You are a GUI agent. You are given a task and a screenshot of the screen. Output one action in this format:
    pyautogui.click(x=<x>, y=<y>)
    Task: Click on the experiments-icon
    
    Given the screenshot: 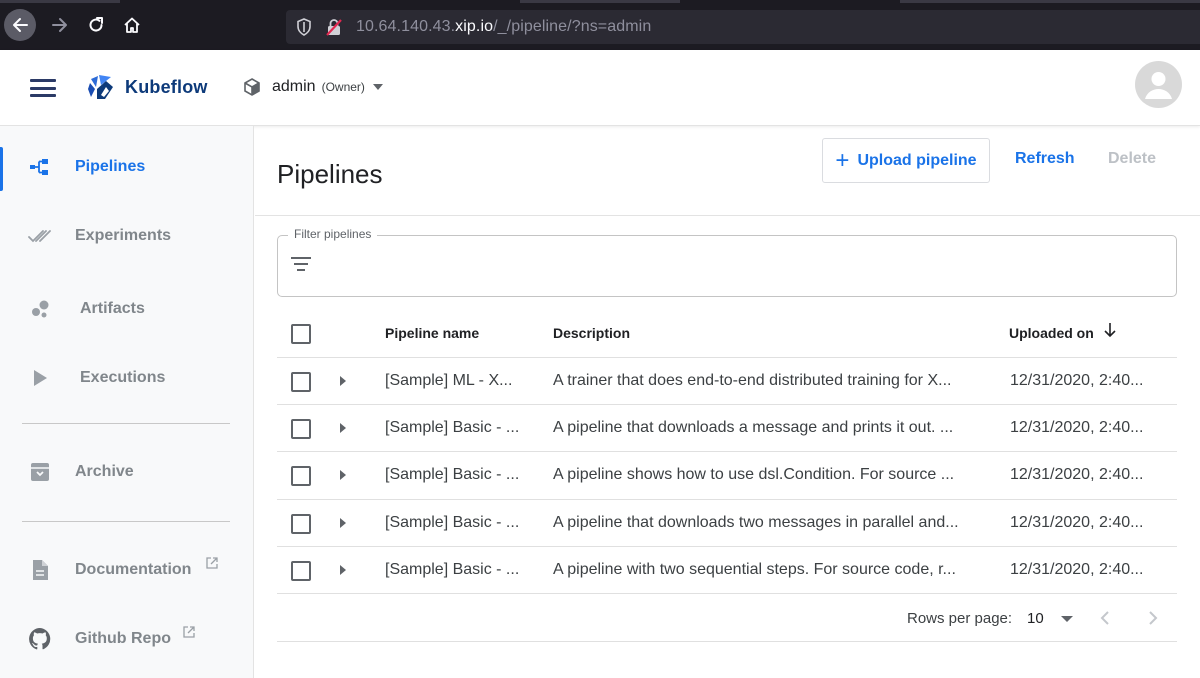 What is the action you would take?
    pyautogui.click(x=40, y=236)
    